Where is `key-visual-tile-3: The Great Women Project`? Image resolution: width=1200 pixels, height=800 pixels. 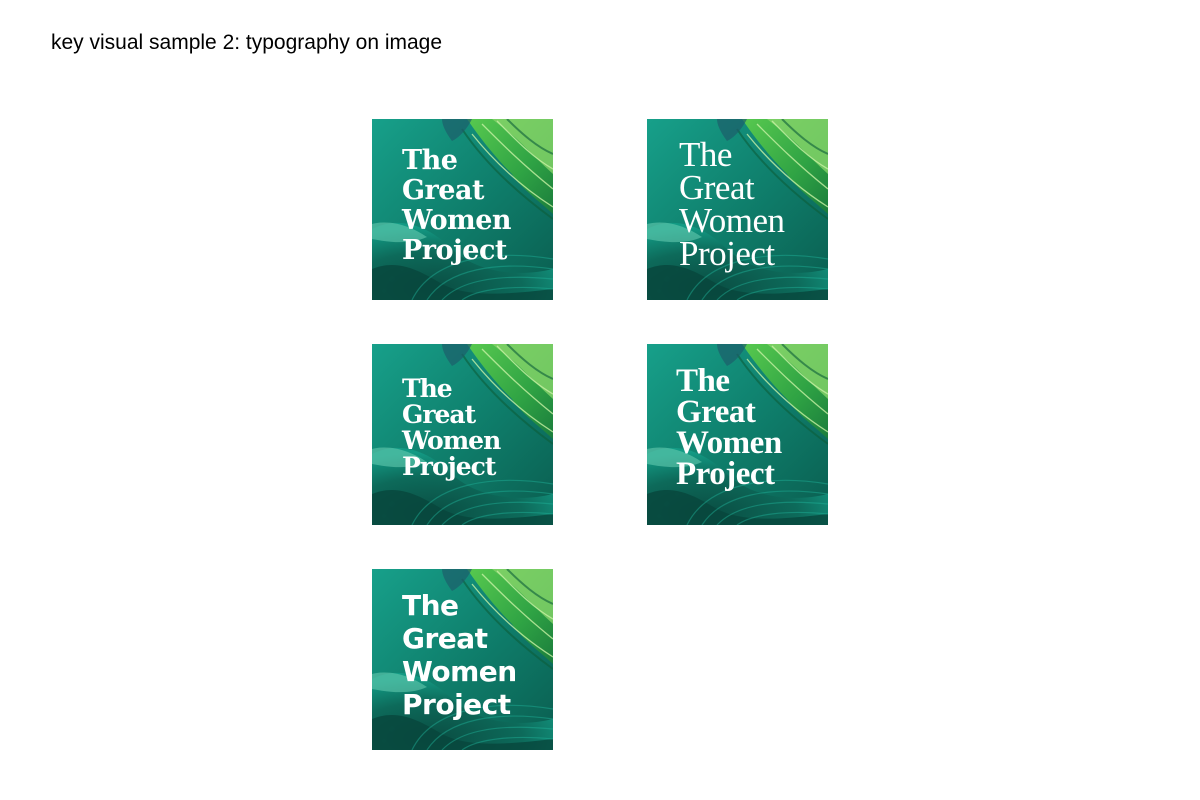 key-visual-tile-3: The Great Women Project is located at coordinates (462, 434).